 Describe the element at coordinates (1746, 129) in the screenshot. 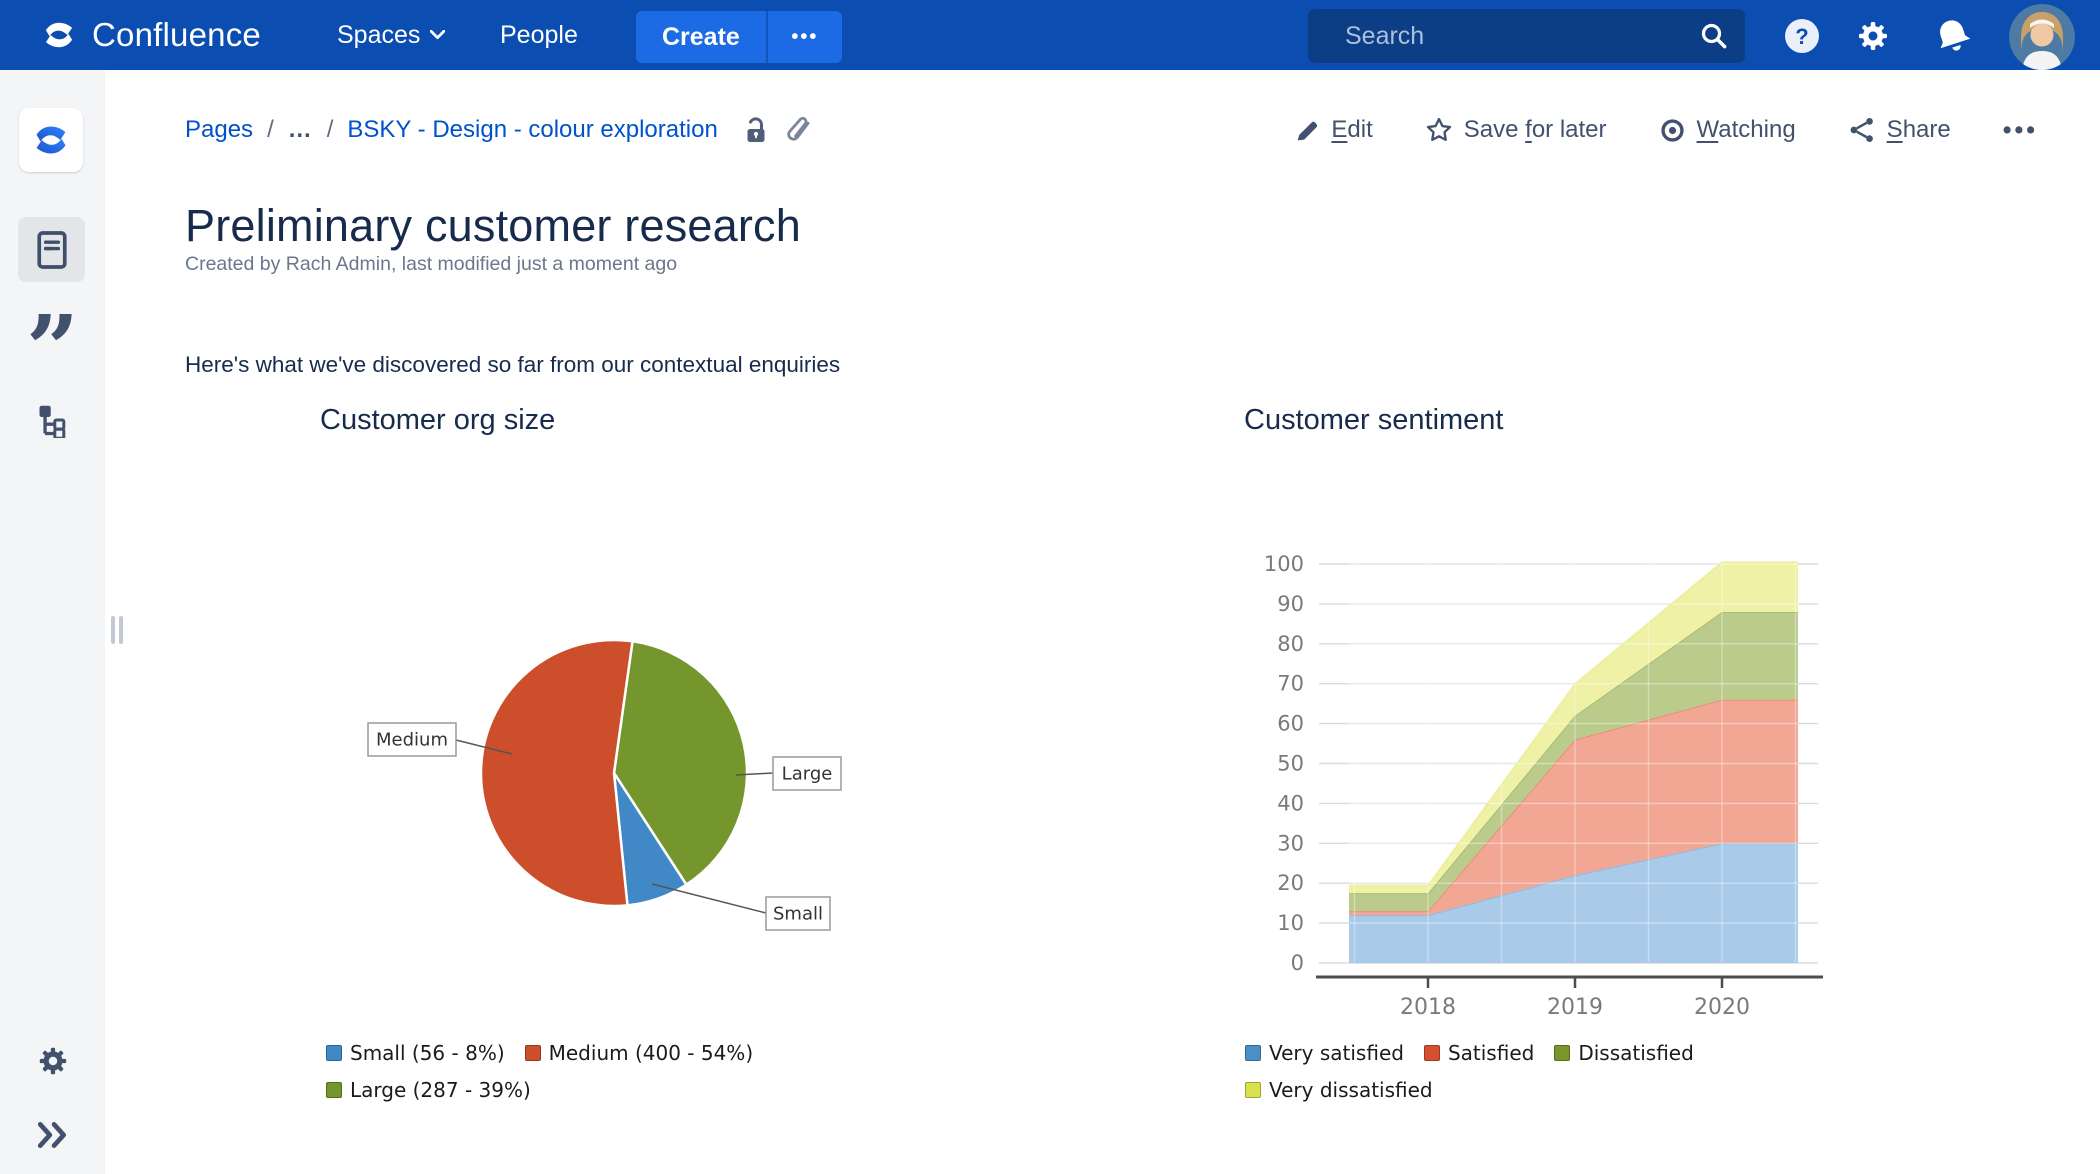

I see `watching-label: Watching` at that location.